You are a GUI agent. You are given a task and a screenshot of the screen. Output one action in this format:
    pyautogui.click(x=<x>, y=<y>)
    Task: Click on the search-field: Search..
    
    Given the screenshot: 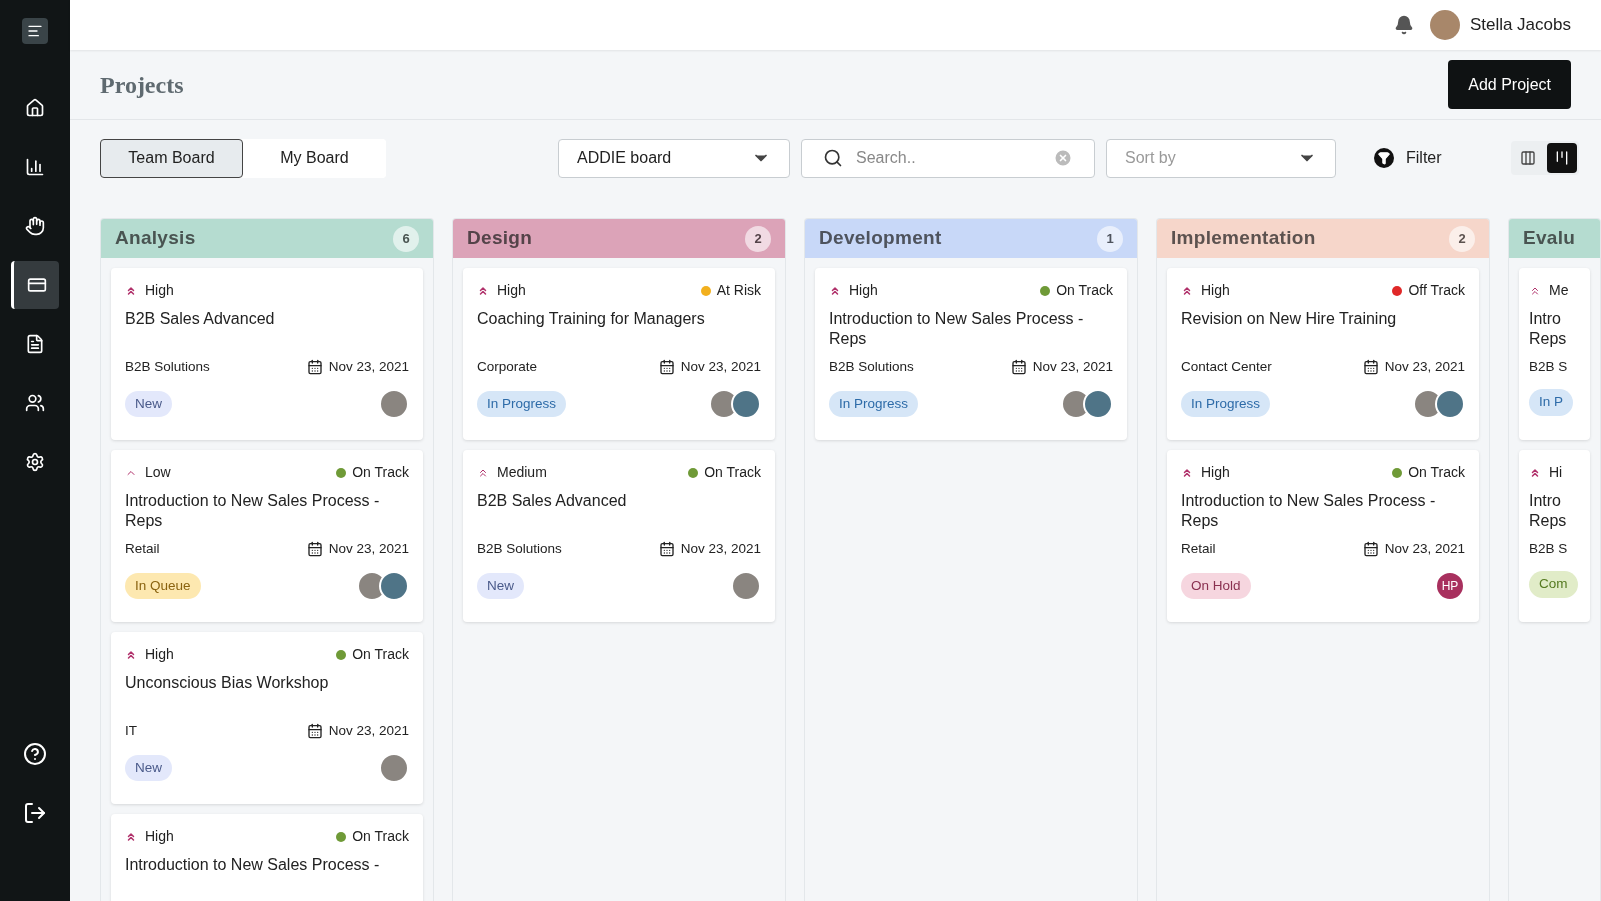 What is the action you would take?
    pyautogui.click(x=948, y=158)
    